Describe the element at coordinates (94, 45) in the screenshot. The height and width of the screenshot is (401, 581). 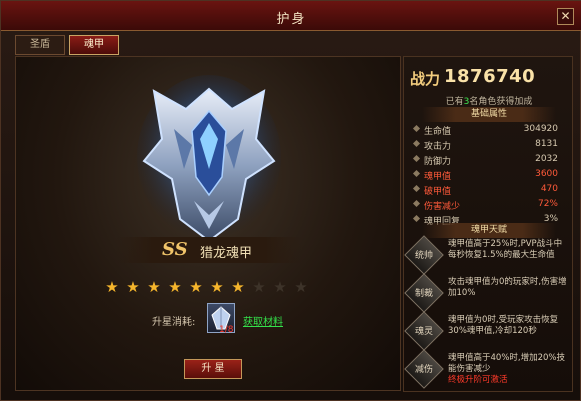
I see `tab-soul-armor: 魂甲` at that location.